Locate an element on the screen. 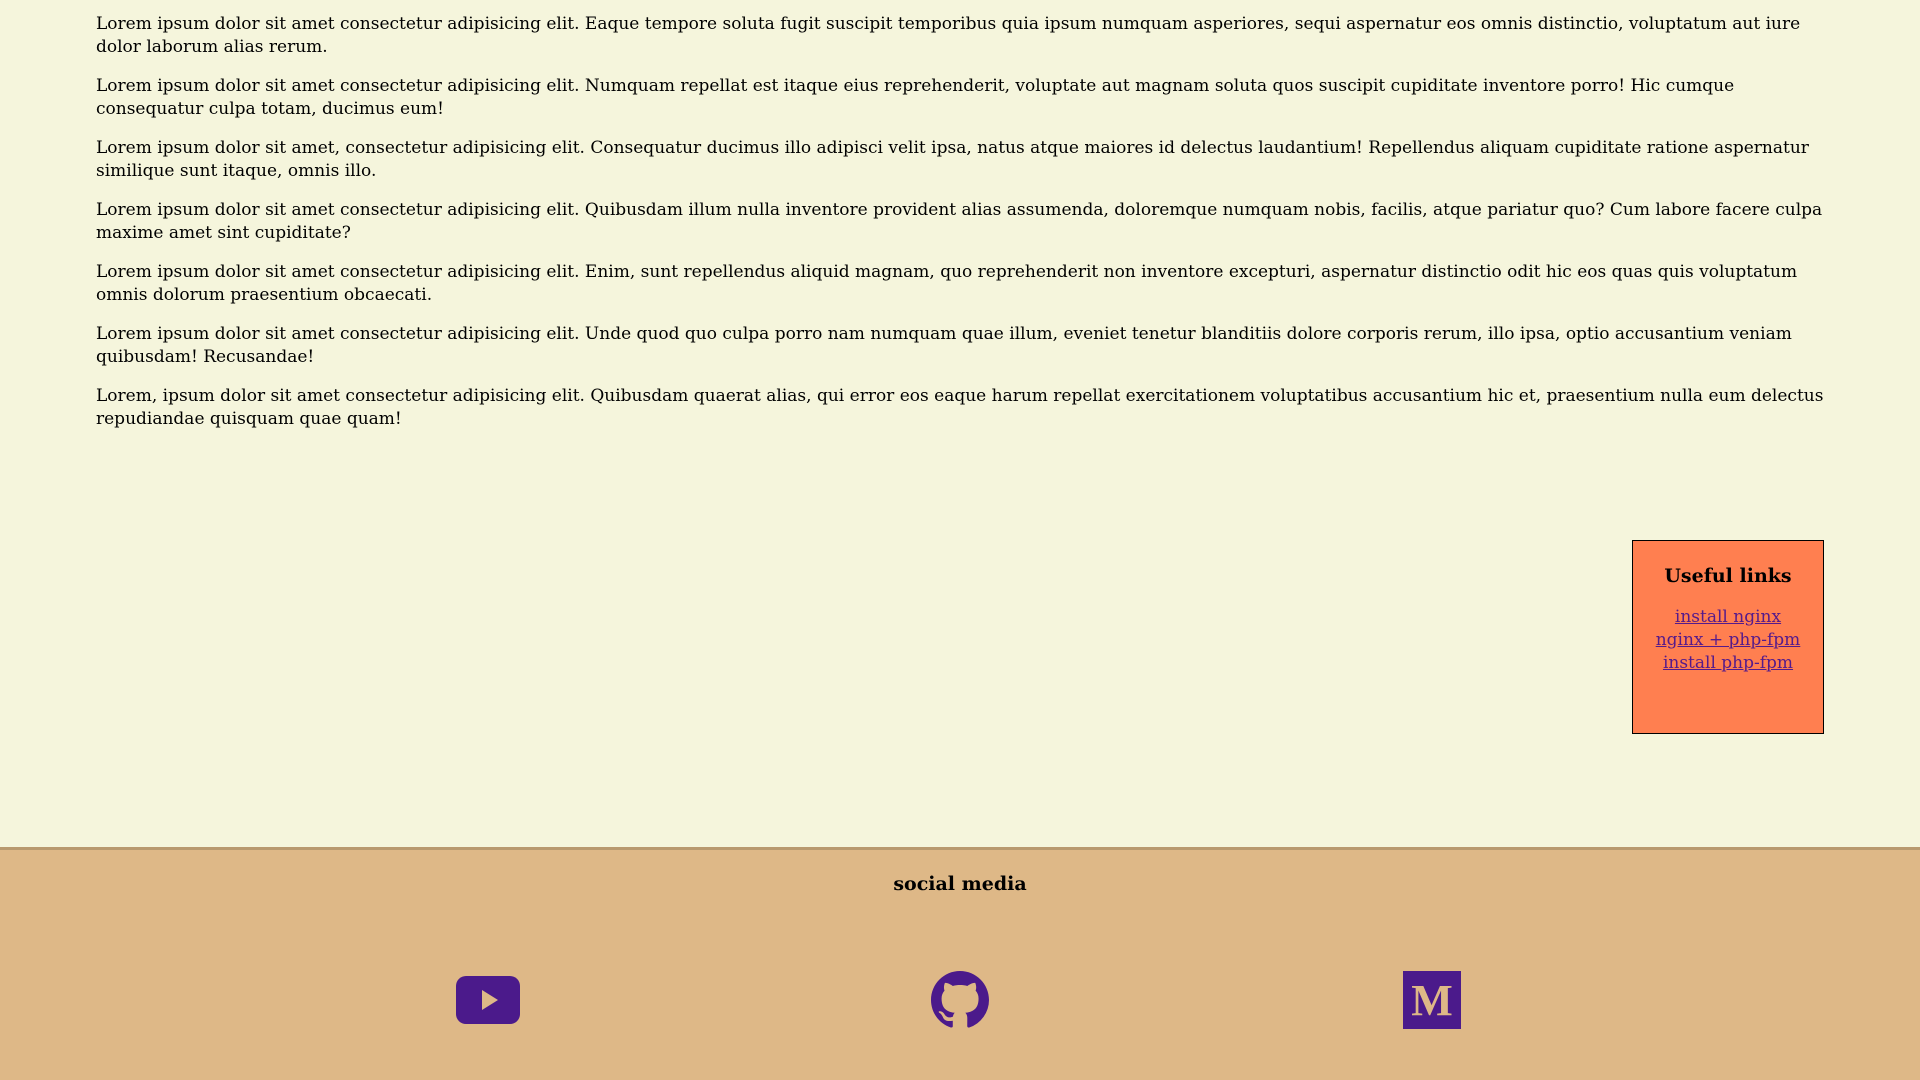 The width and height of the screenshot is (1920, 1080). link-install-nginx: install nginx is located at coordinates (1728, 617).